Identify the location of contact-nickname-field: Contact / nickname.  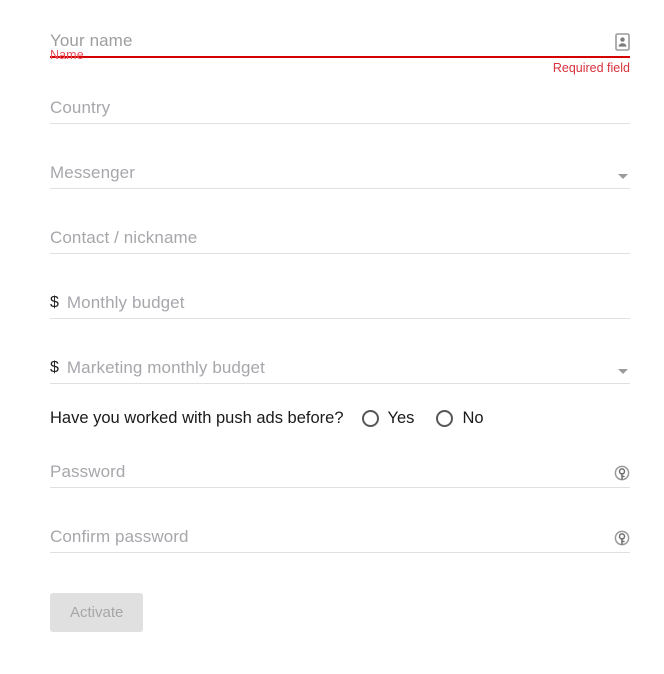
(340, 237).